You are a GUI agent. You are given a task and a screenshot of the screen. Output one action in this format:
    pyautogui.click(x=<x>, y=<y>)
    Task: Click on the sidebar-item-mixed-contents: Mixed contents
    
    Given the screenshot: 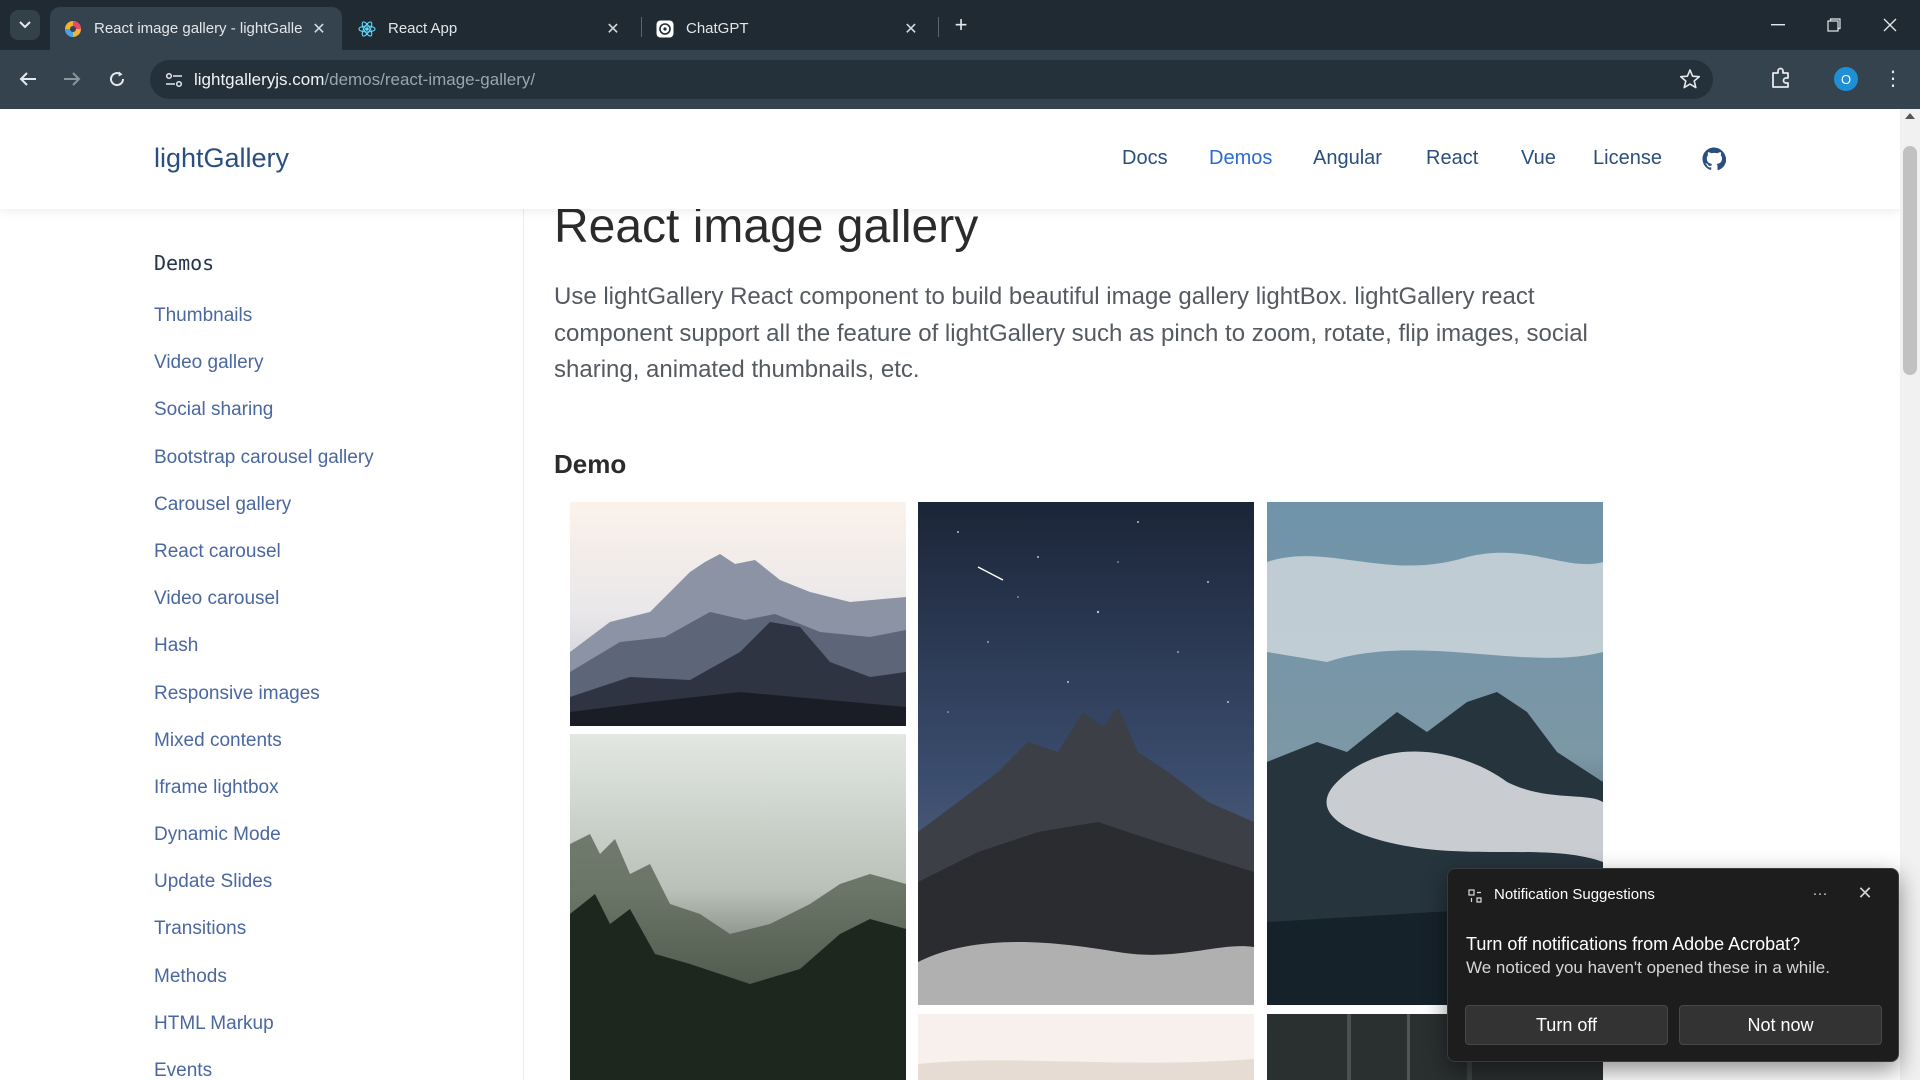 What is the action you would take?
    pyautogui.click(x=218, y=741)
    